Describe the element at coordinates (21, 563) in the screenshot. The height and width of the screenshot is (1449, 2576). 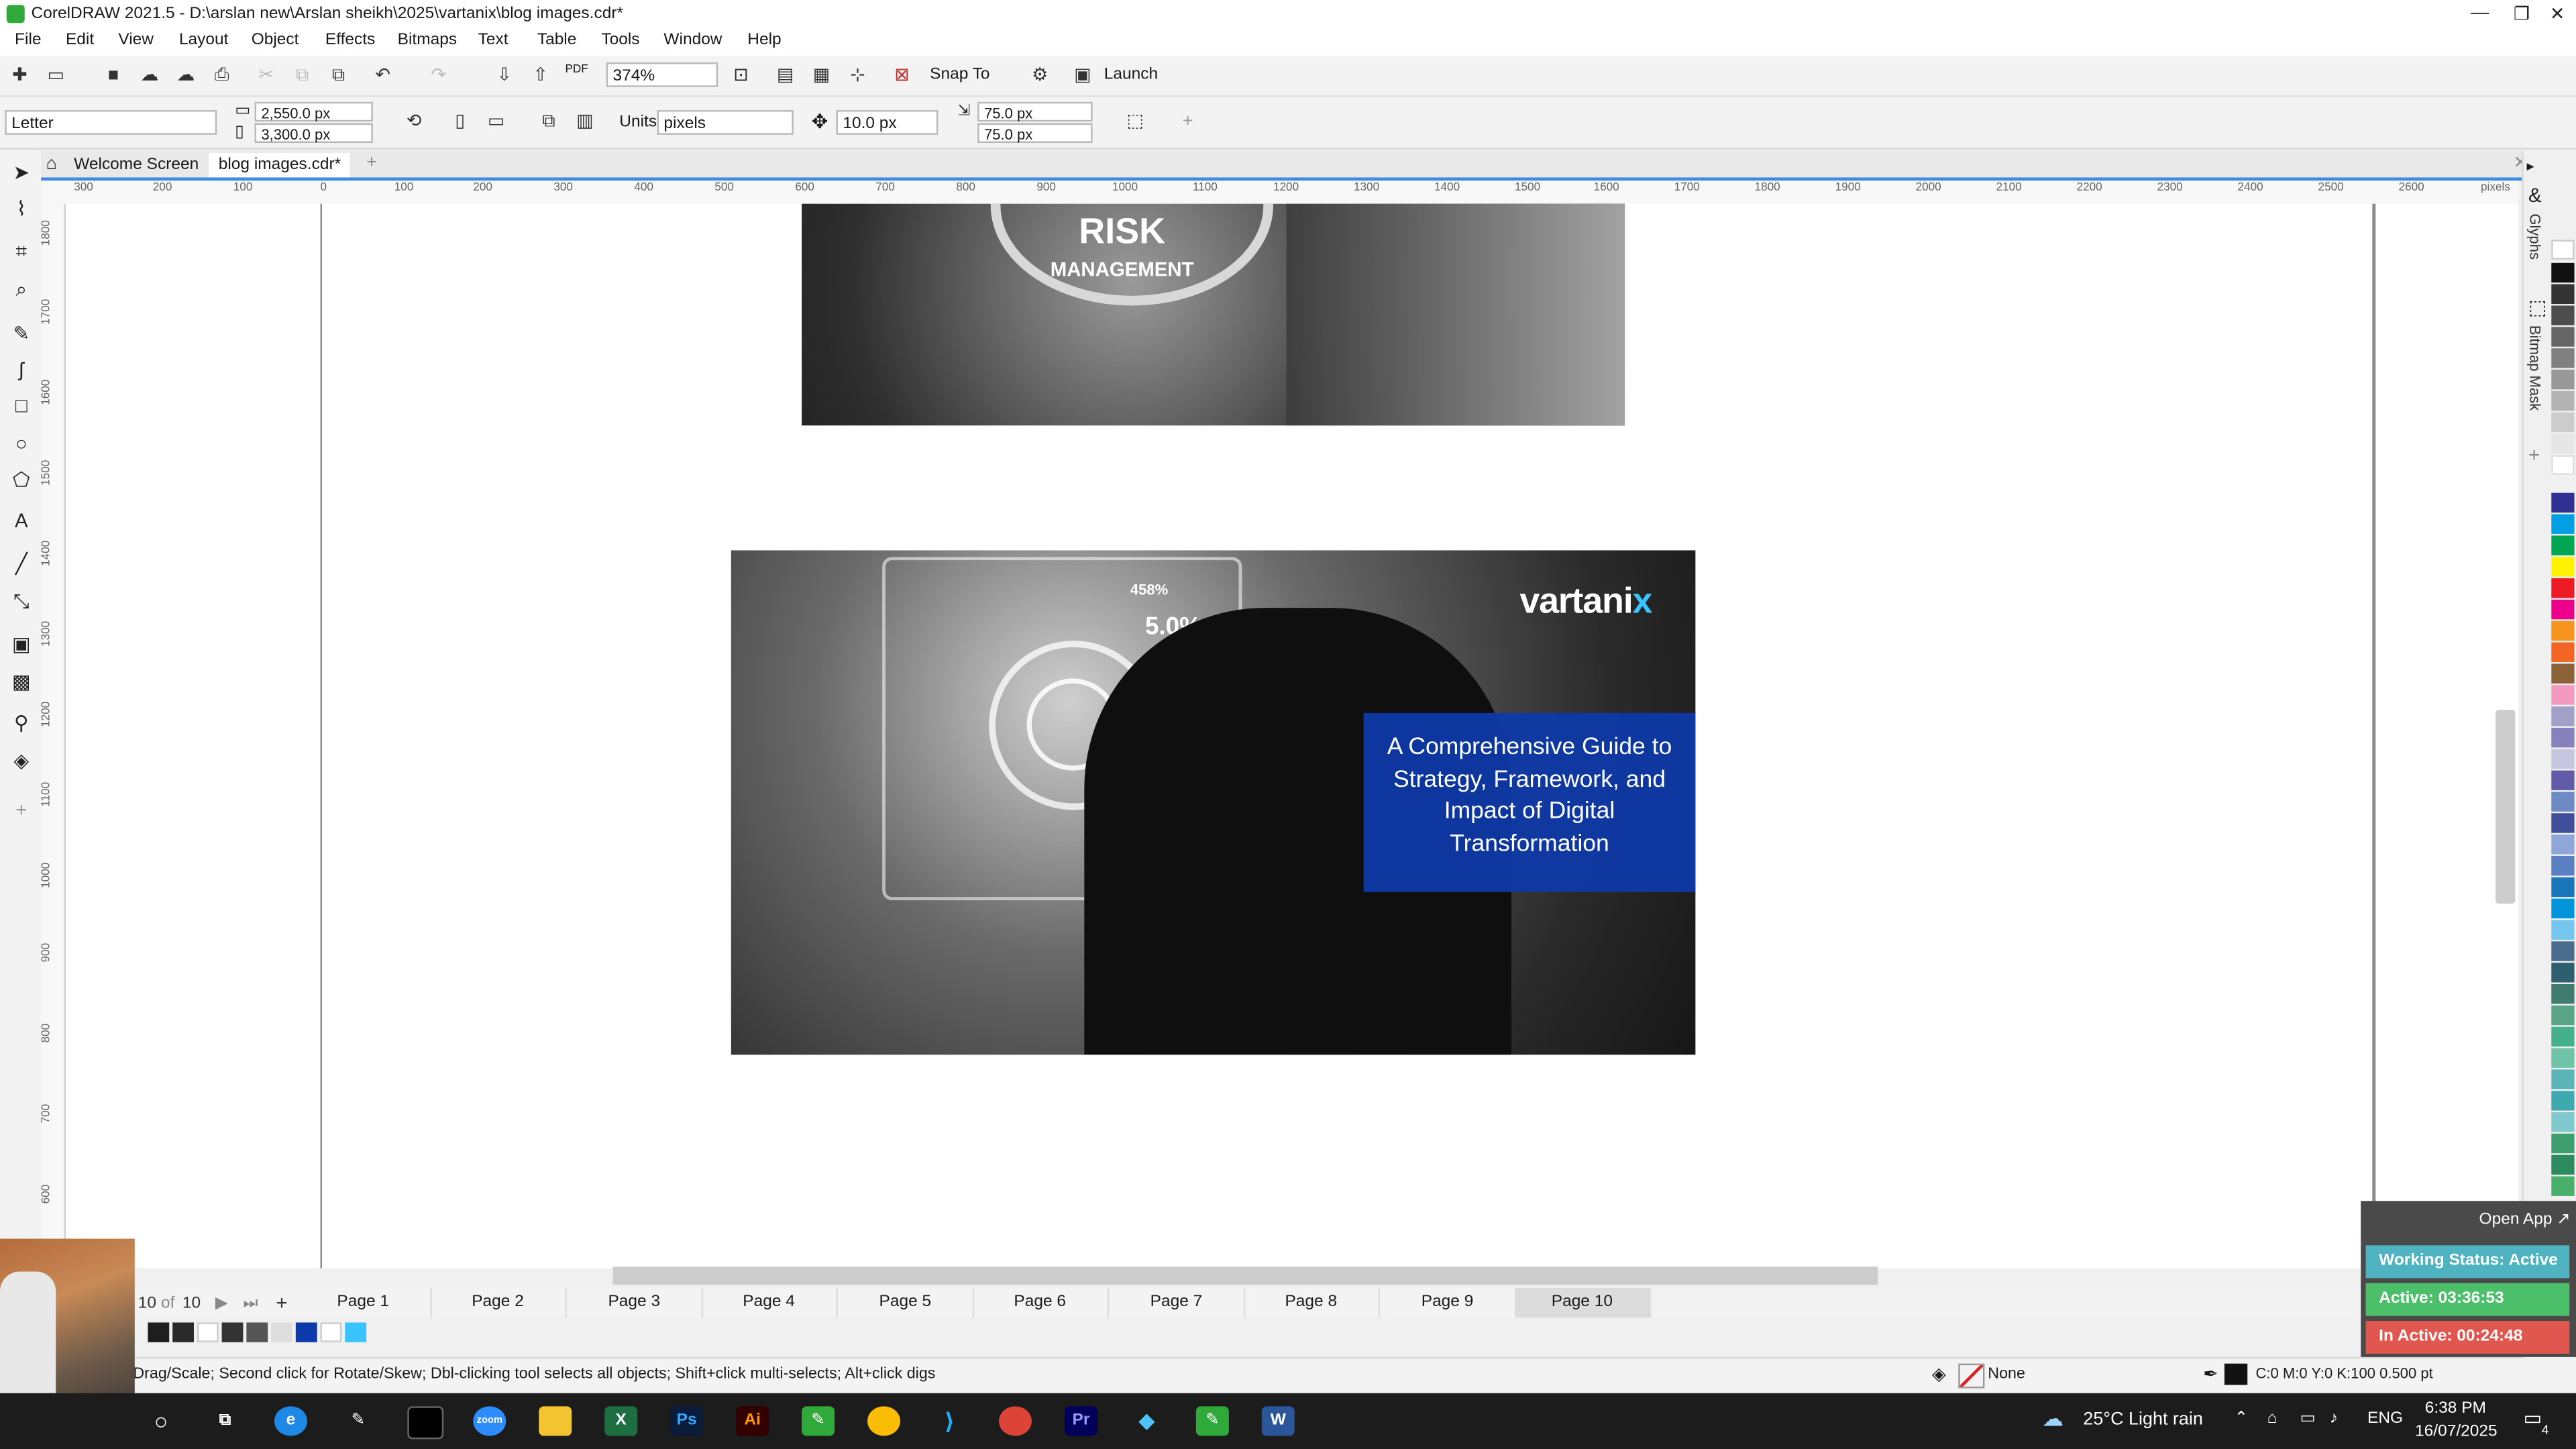
I see `dimension-tool-icon: ╱` at that location.